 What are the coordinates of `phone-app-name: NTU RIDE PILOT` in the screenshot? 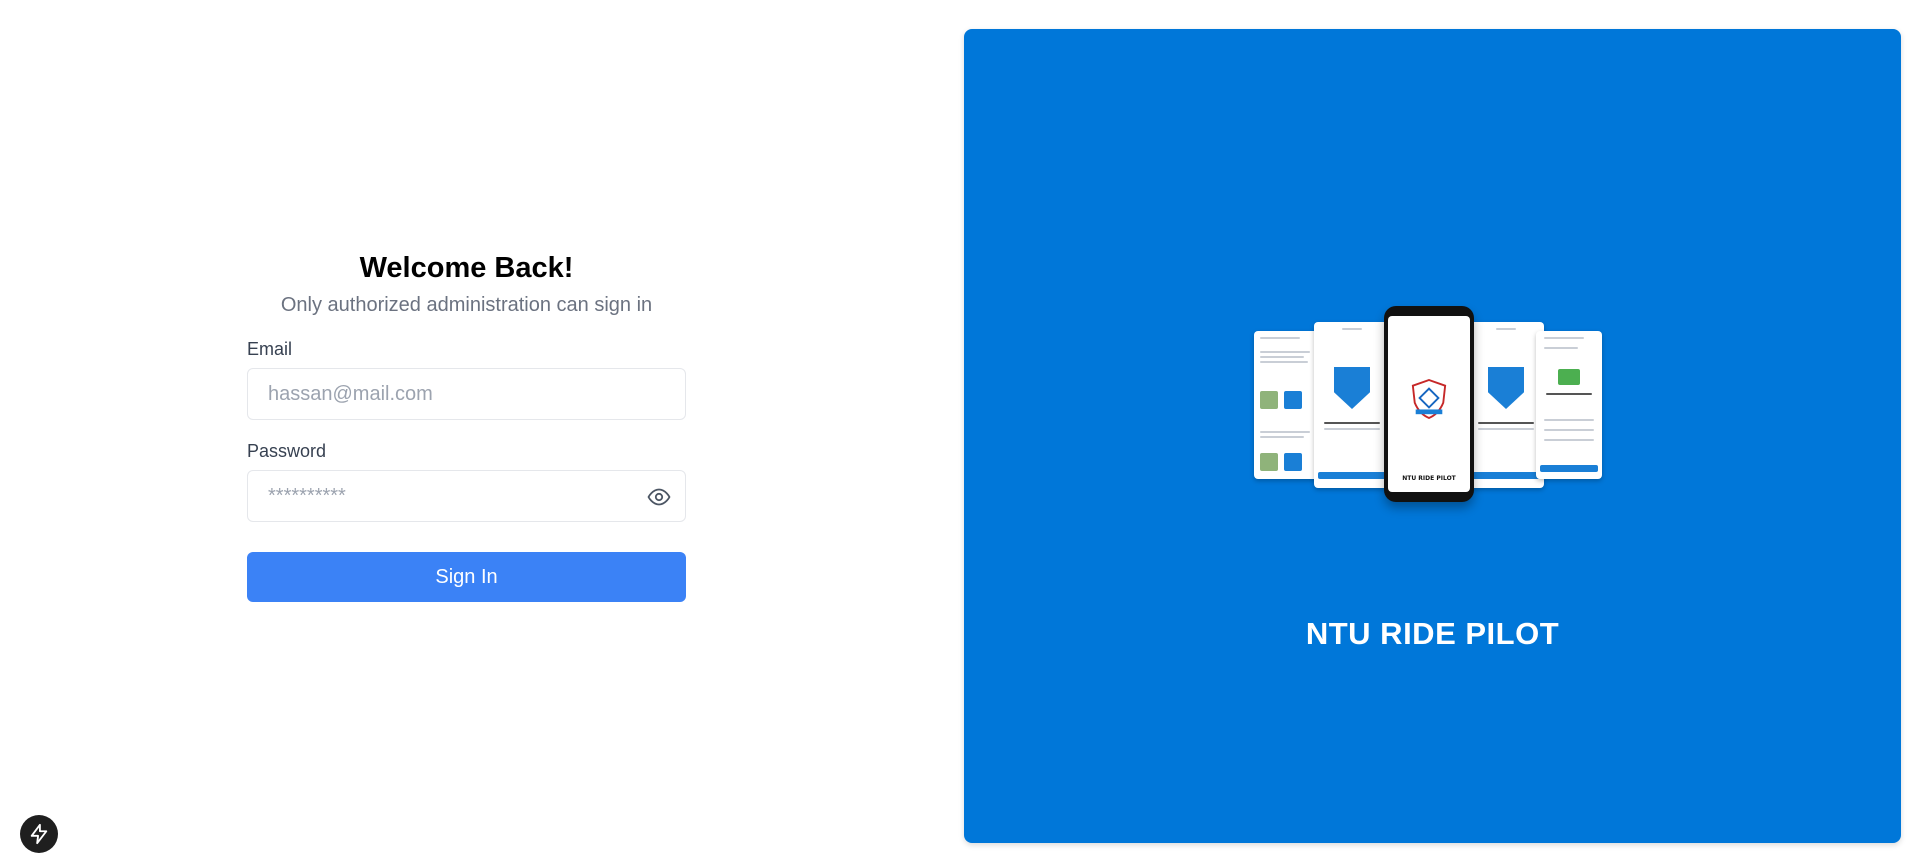 It's located at (1429, 478).